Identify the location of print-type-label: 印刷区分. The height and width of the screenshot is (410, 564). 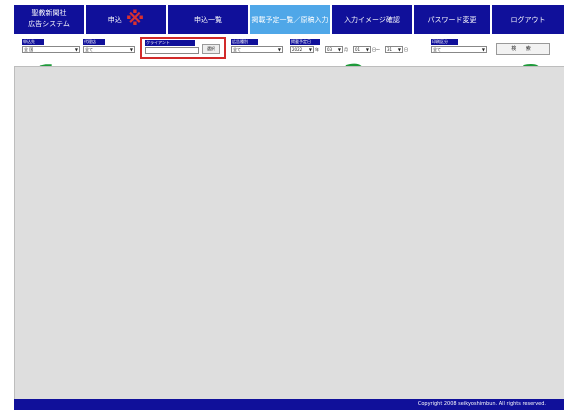
(444, 42).